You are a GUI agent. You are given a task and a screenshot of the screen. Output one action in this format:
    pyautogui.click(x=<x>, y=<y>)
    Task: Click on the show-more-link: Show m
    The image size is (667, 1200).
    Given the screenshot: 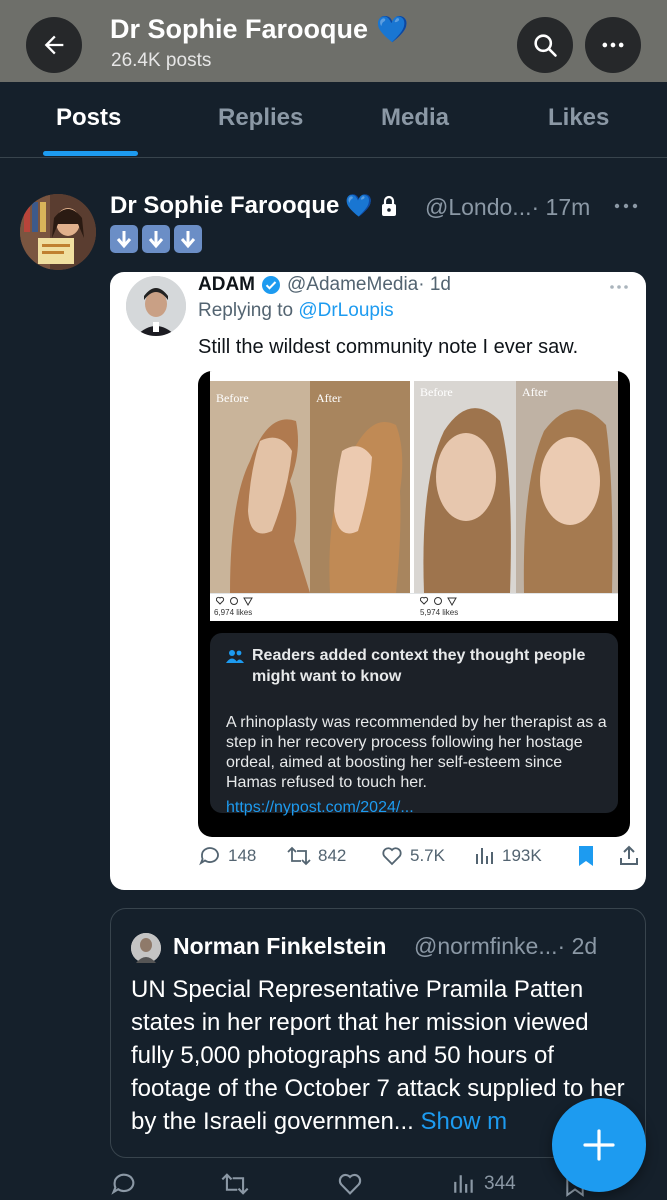 What is the action you would take?
    pyautogui.click(x=460, y=1121)
    